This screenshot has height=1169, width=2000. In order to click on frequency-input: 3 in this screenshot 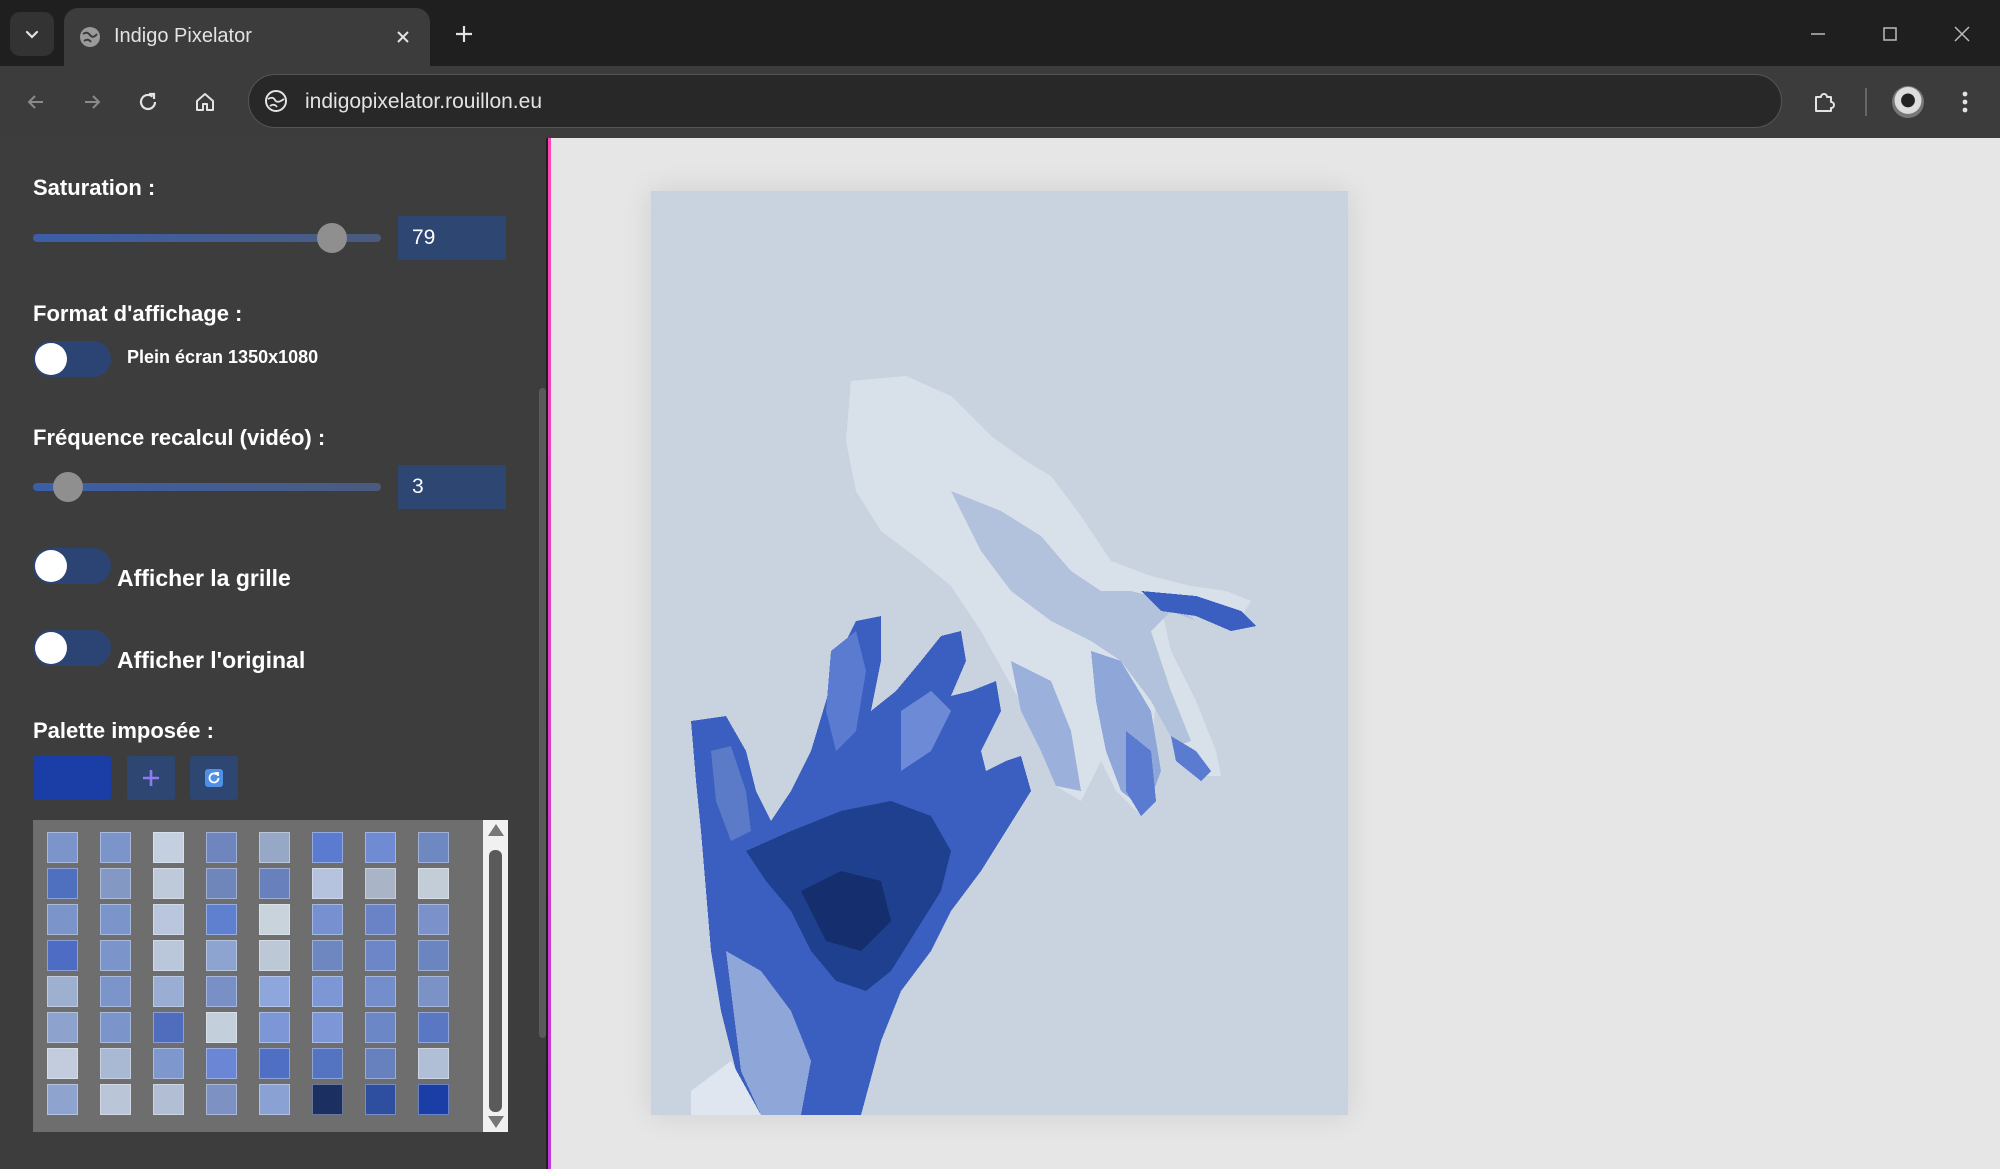, I will do `click(452, 487)`.